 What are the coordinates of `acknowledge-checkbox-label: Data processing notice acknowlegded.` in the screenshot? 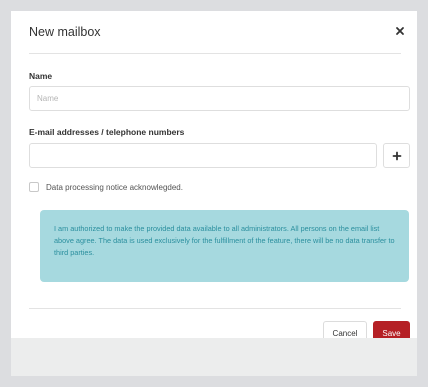 It's located at (114, 187).